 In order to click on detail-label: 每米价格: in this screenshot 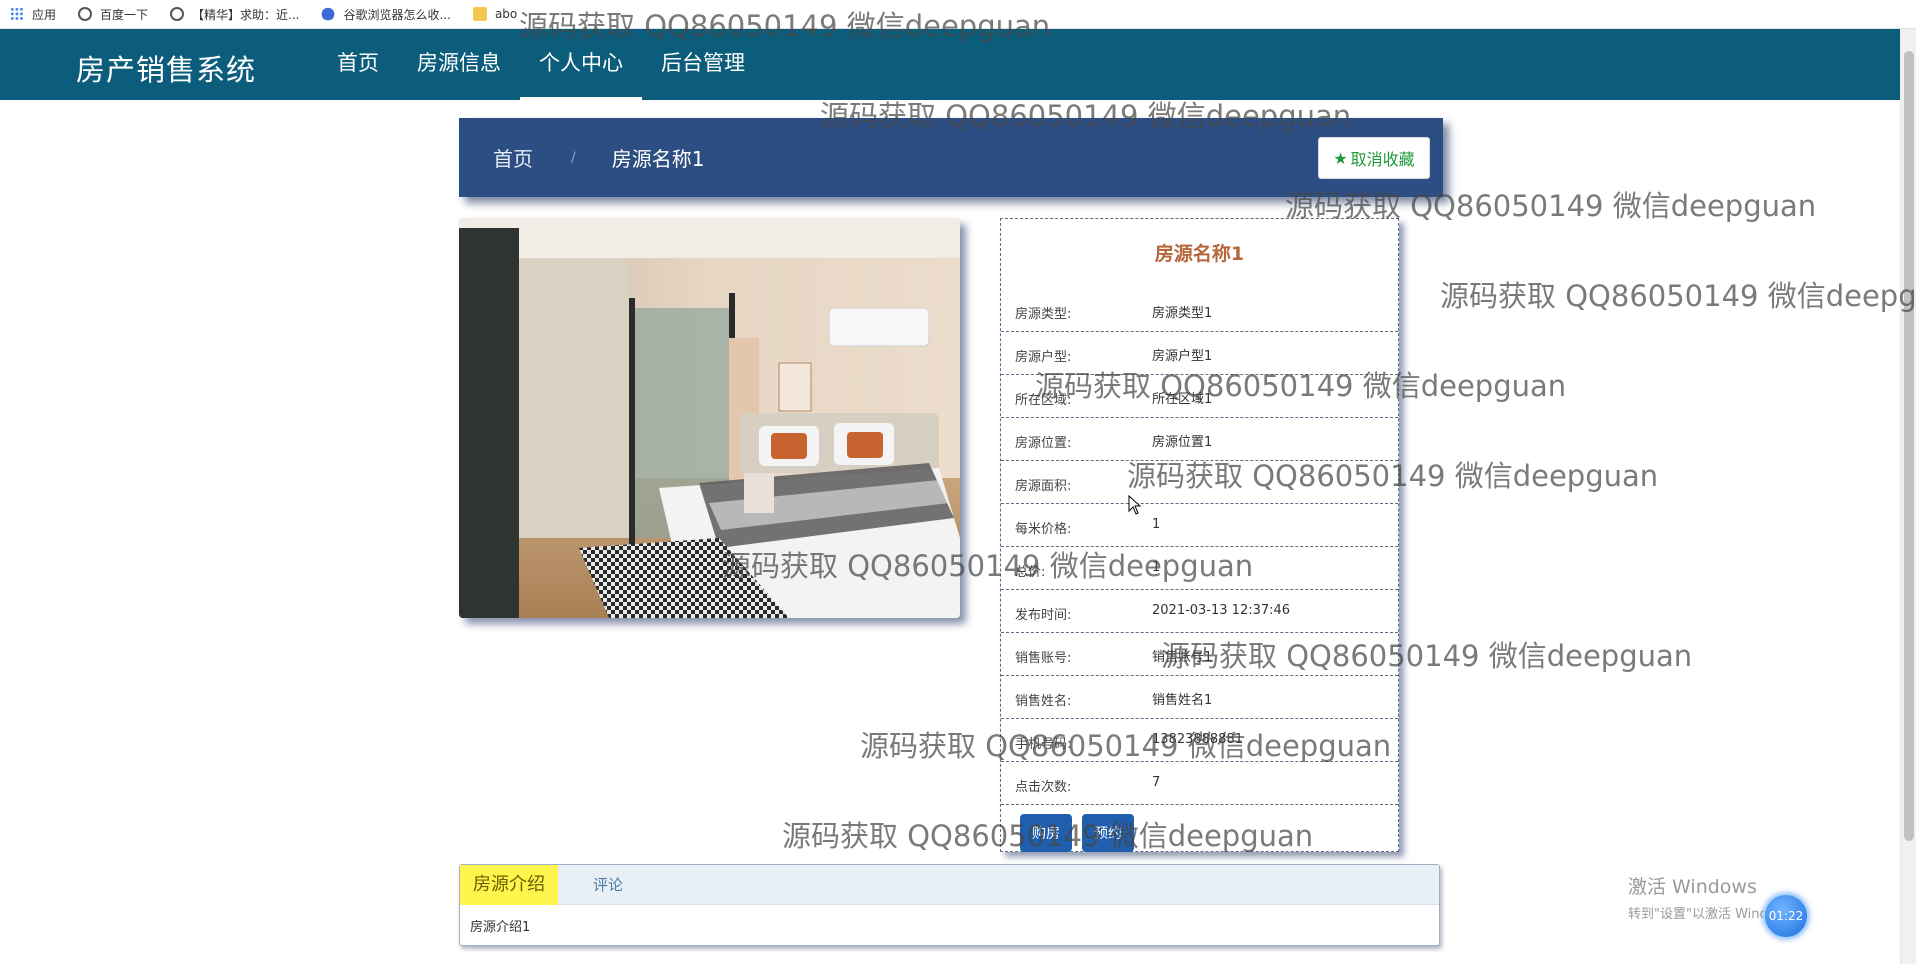, I will do `click(1043, 529)`.